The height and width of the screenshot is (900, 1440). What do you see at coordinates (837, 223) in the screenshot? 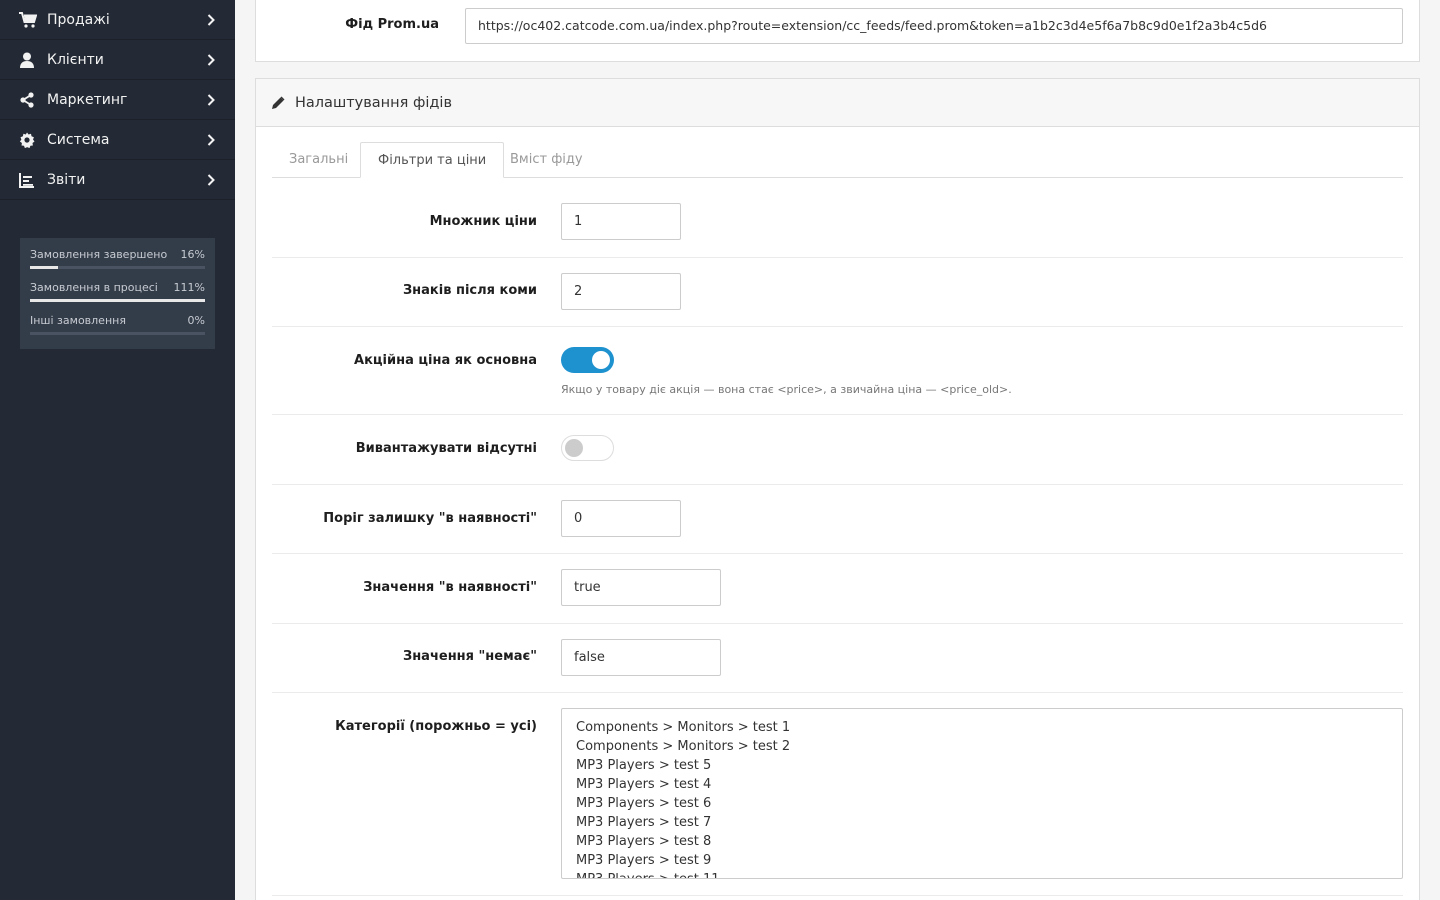
I see `form-row-price-multiplier: Множник ціни 1` at bounding box center [837, 223].